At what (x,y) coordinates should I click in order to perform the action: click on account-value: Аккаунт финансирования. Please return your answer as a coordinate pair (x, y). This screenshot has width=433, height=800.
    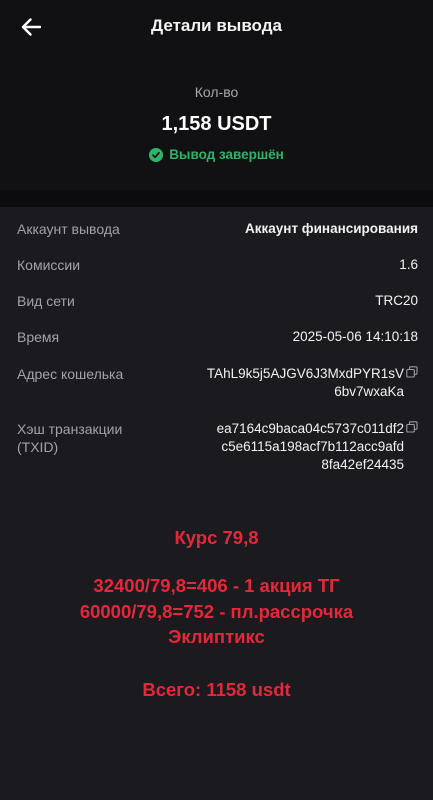
    Looking at the image, I should click on (331, 228).